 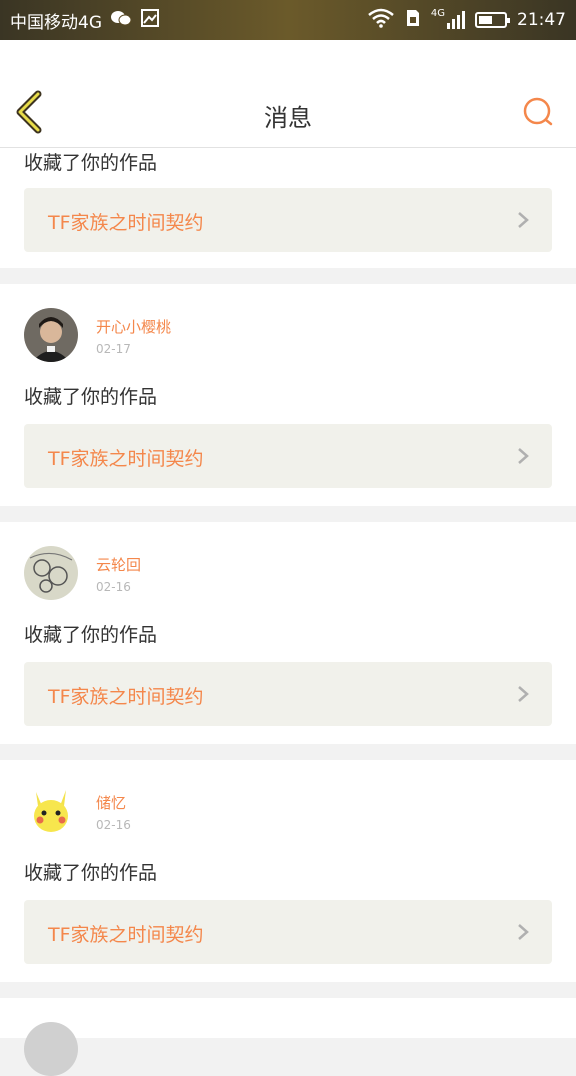 I want to click on gallery-icon, so click(x=150, y=20).